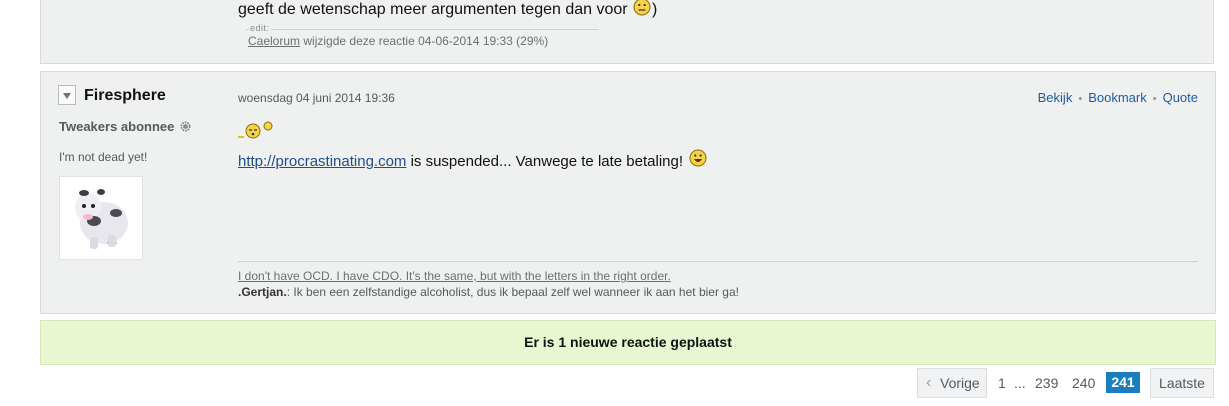 The width and height of the screenshot is (1229, 406). What do you see at coordinates (260, 28) in the screenshot?
I see `edit-label: edit:` at bounding box center [260, 28].